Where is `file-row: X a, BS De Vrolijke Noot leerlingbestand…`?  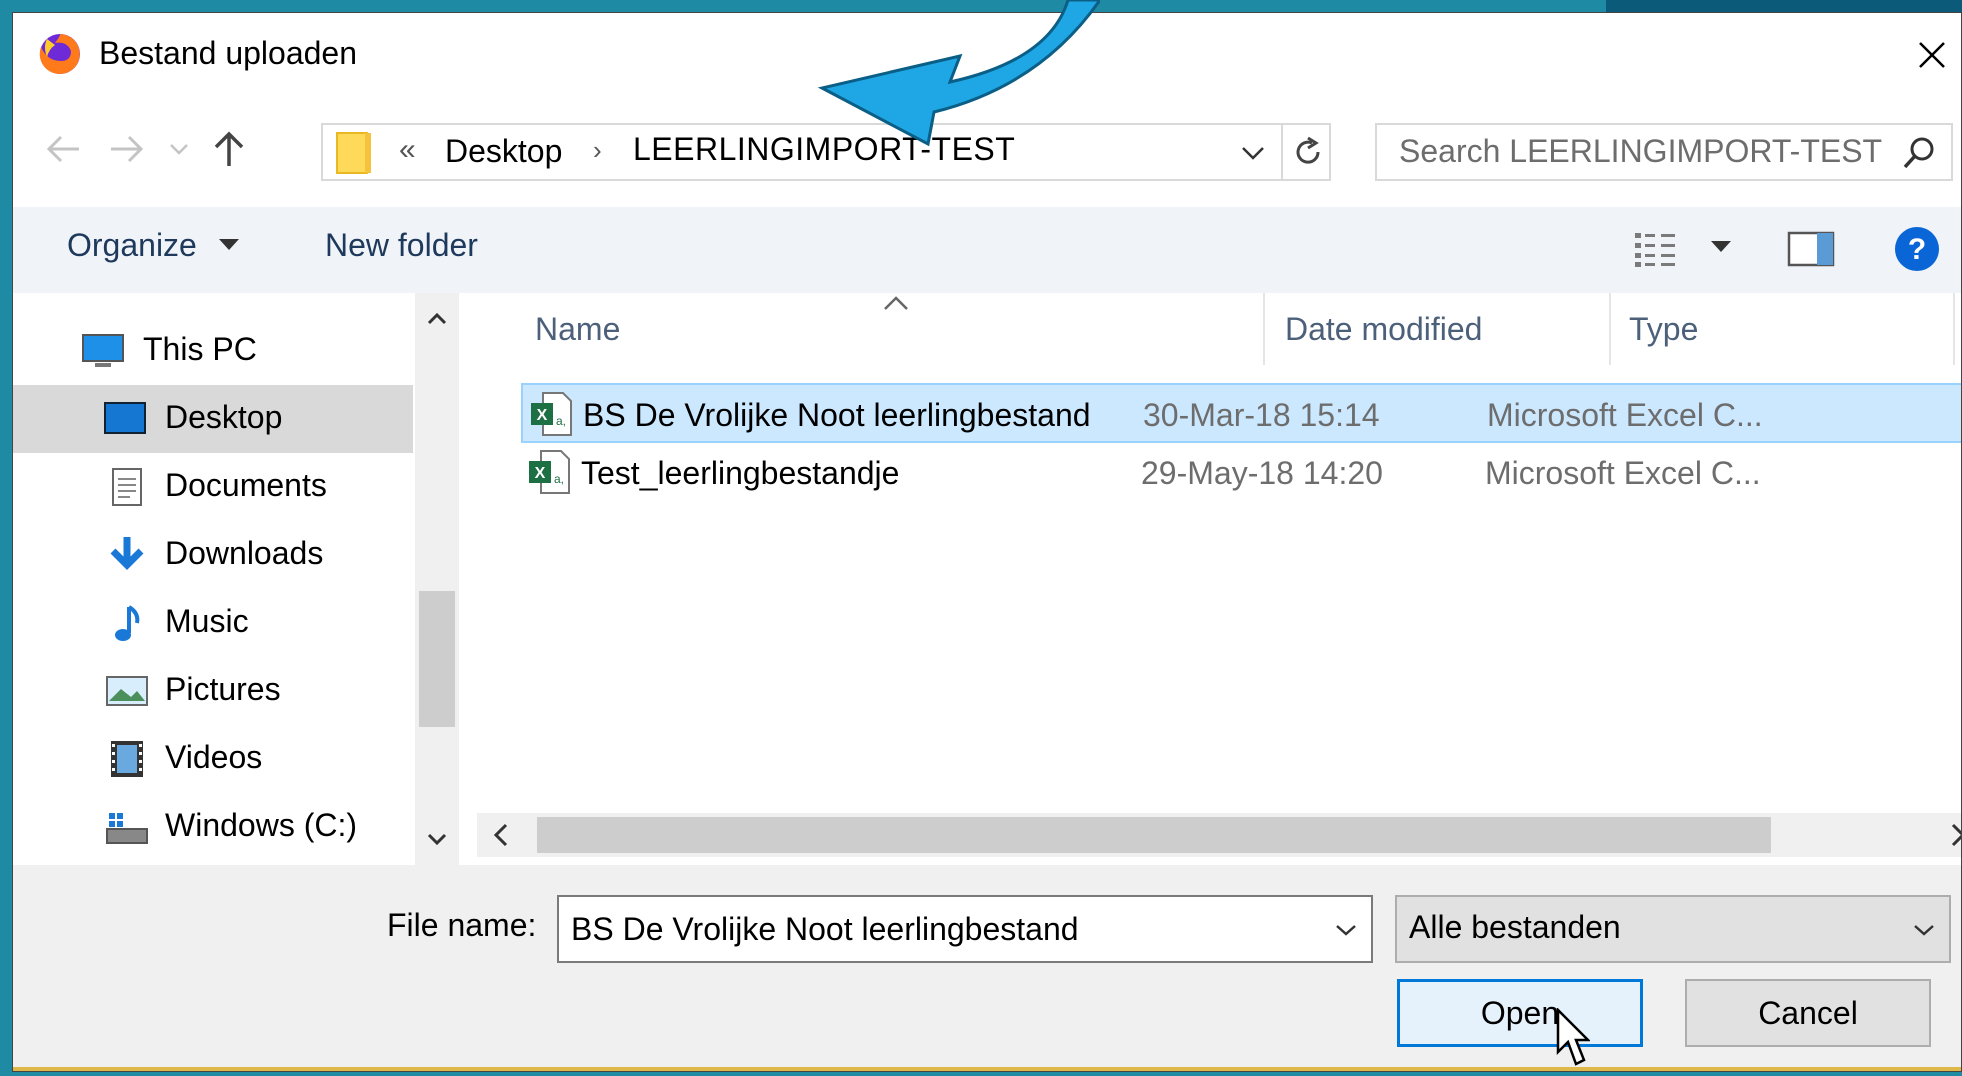 file-row: X a, BS De Vrolijke Noot leerlingbestand… is located at coordinates (1241, 413).